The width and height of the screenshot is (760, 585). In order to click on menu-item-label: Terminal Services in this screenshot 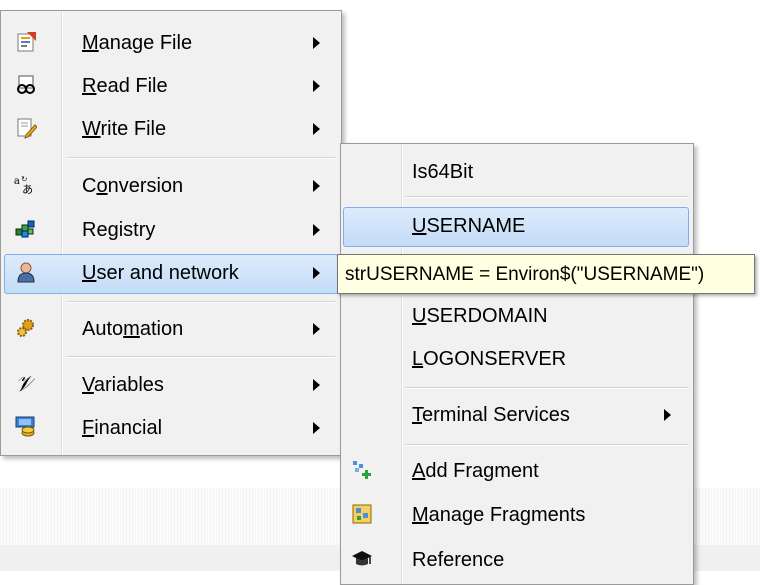, I will do `click(491, 414)`.